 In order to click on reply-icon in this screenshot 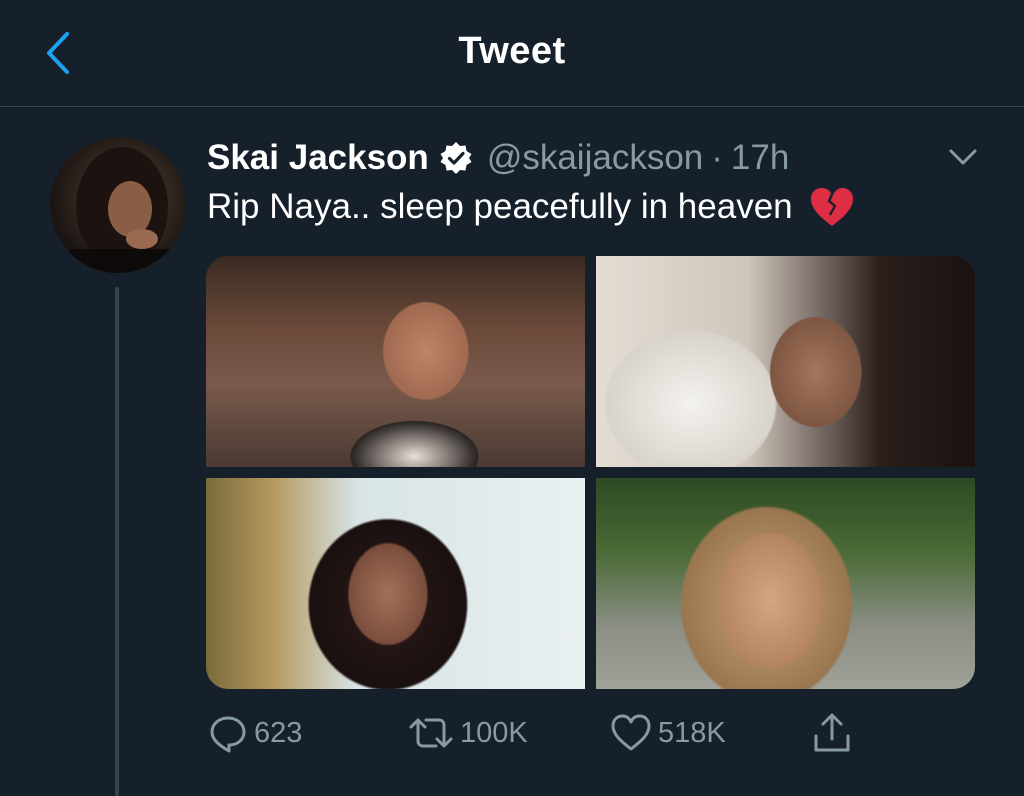, I will do `click(228, 734)`.